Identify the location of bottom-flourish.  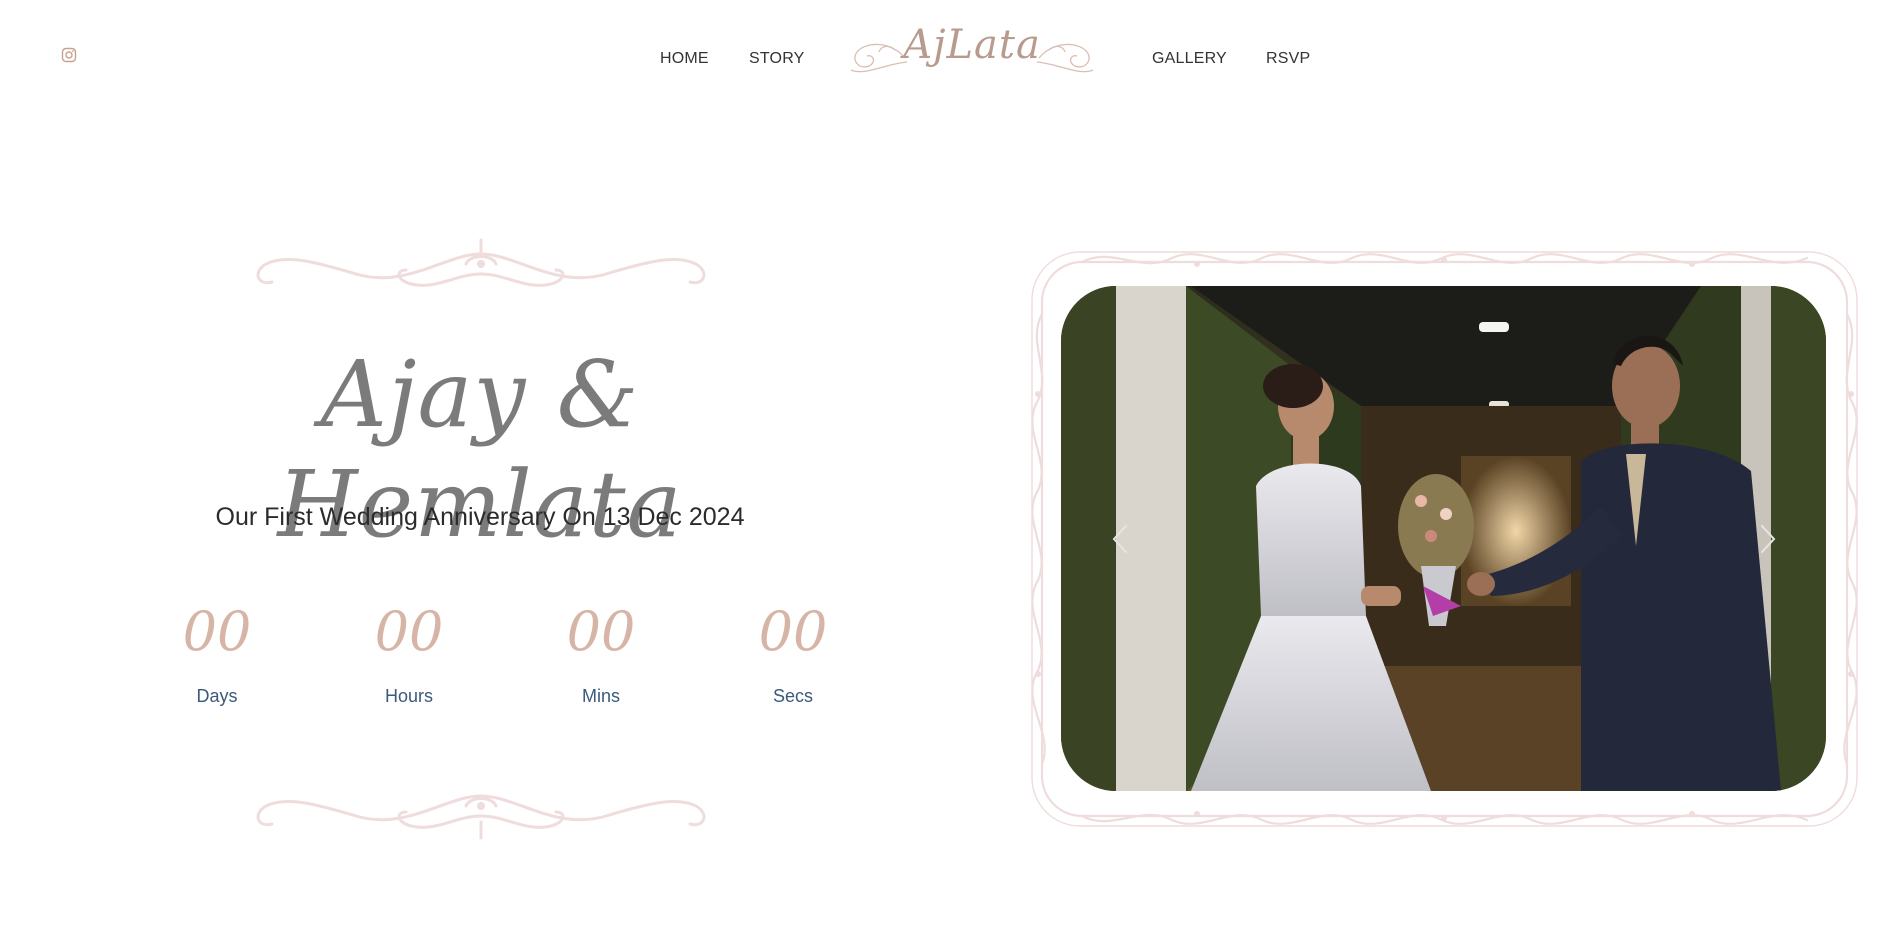
(481, 817).